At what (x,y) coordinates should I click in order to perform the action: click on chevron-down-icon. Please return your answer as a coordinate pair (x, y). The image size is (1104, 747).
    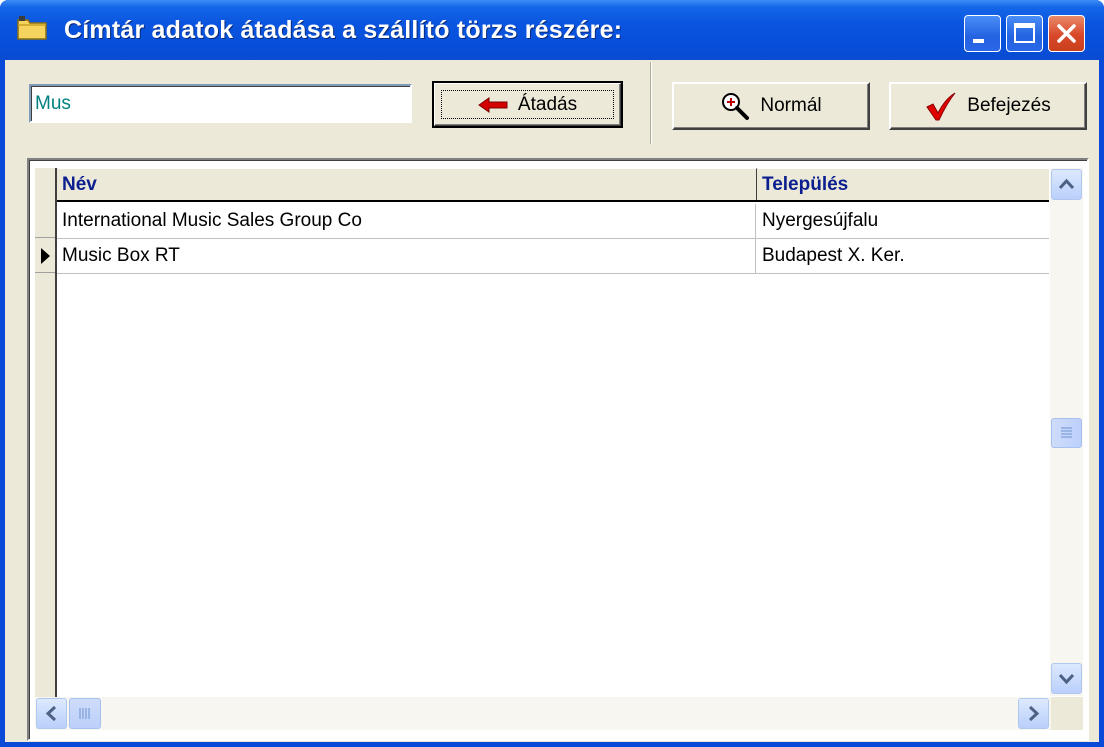
    Looking at the image, I should click on (1066, 679).